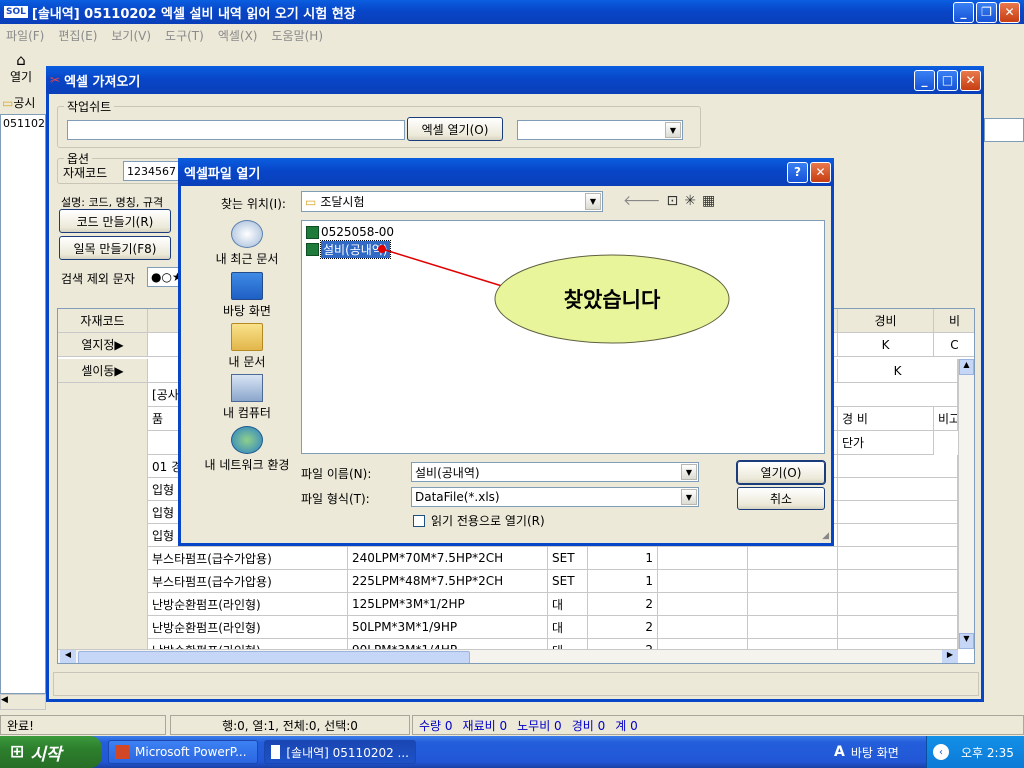 Image resolution: width=1024 pixels, height=768 pixels. Describe the element at coordinates (554, 294) in the screenshot. I see `annotation-overlay: 찾았습니다` at that location.